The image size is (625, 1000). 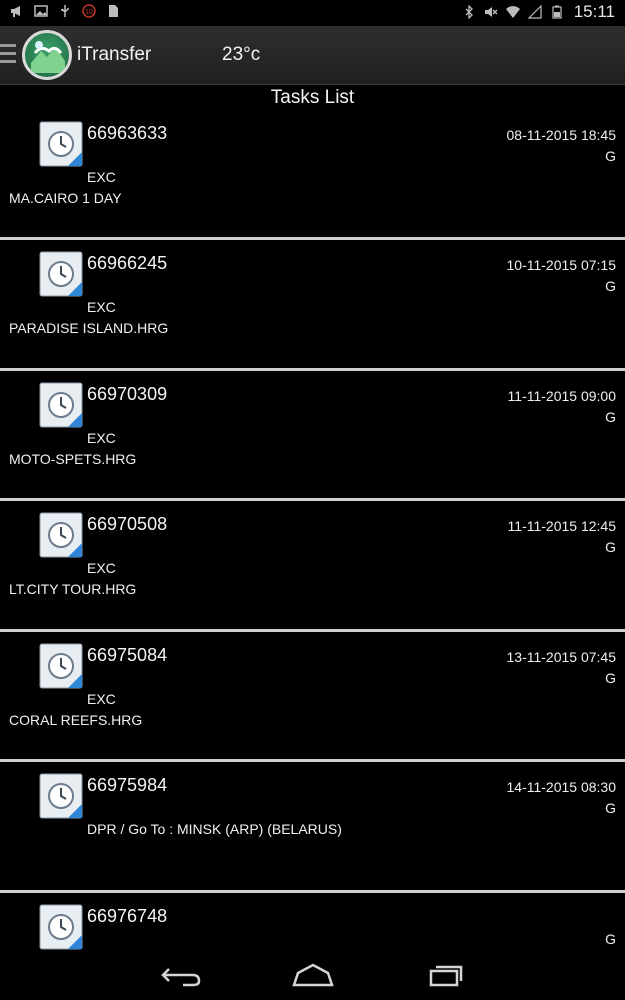 I want to click on bluetooth-icon, so click(x=469, y=12).